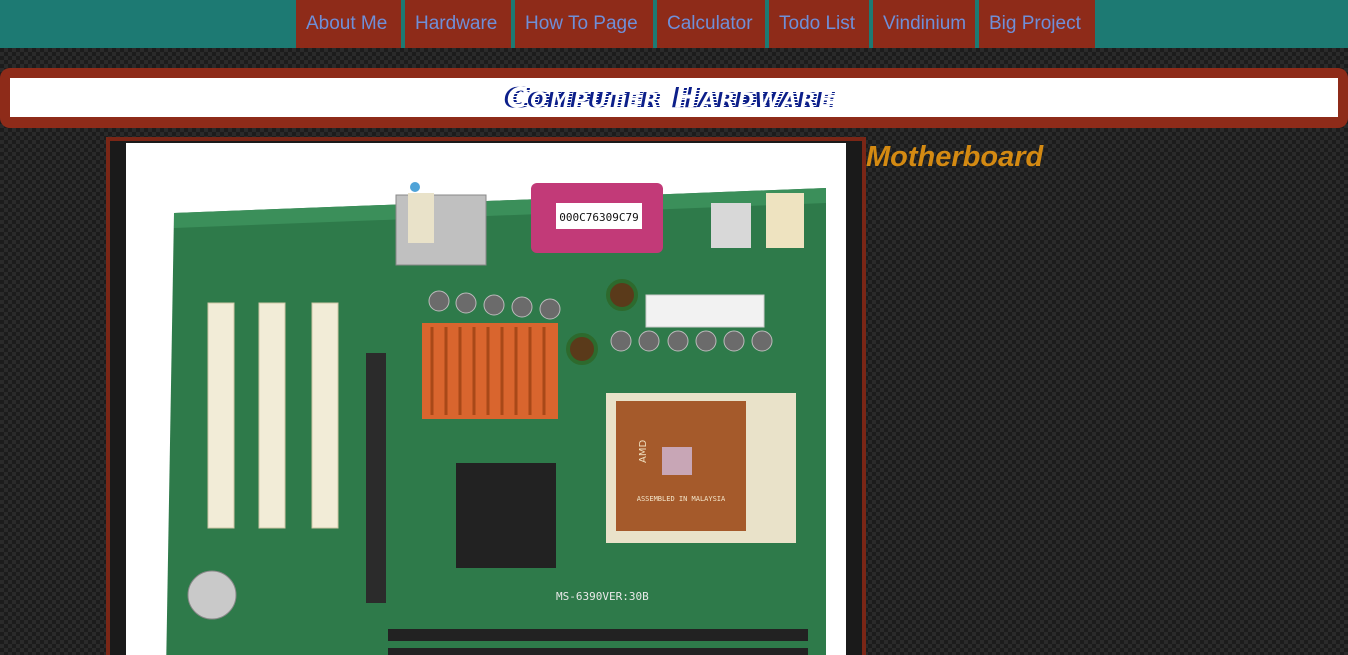  I want to click on page-banner: Computer Hardware, so click(674, 98).